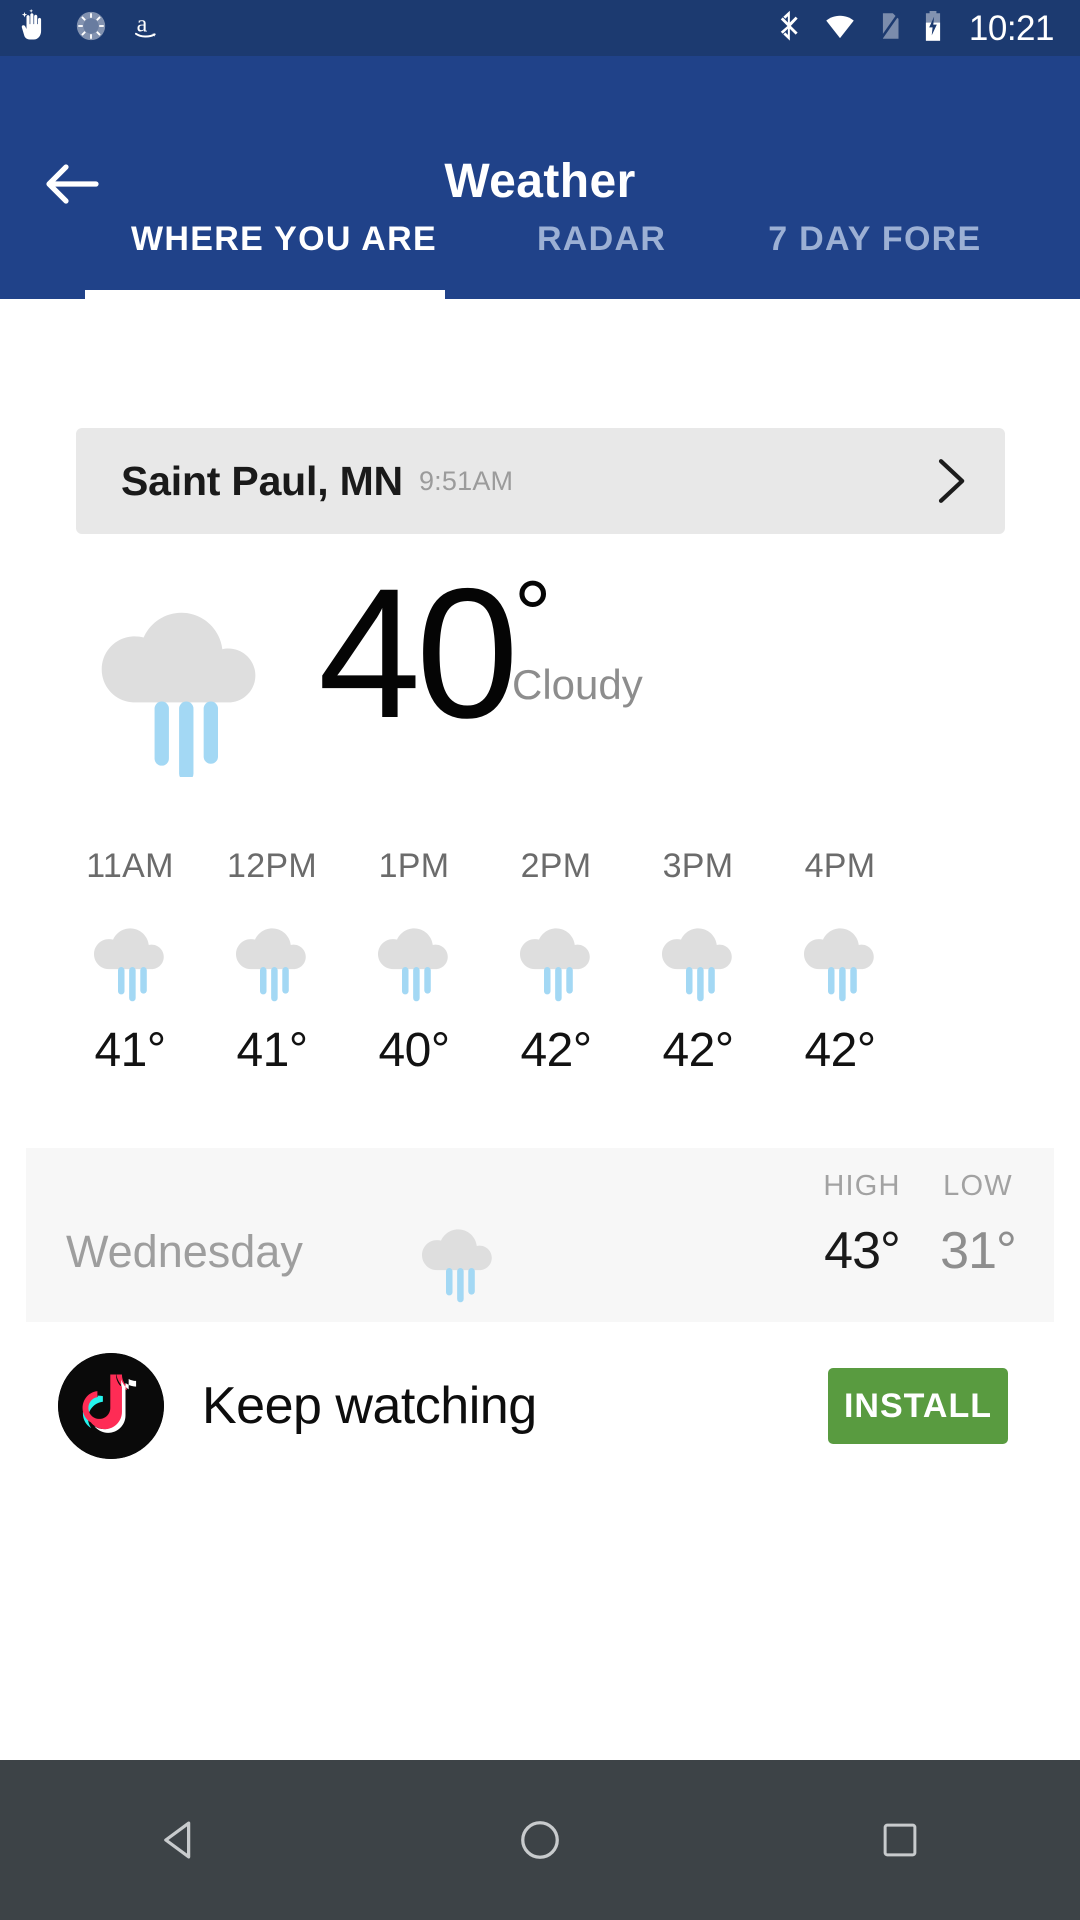 Image resolution: width=1080 pixels, height=1920 pixels. Describe the element at coordinates (111, 1406) in the screenshot. I see `tiktok-icon` at that location.